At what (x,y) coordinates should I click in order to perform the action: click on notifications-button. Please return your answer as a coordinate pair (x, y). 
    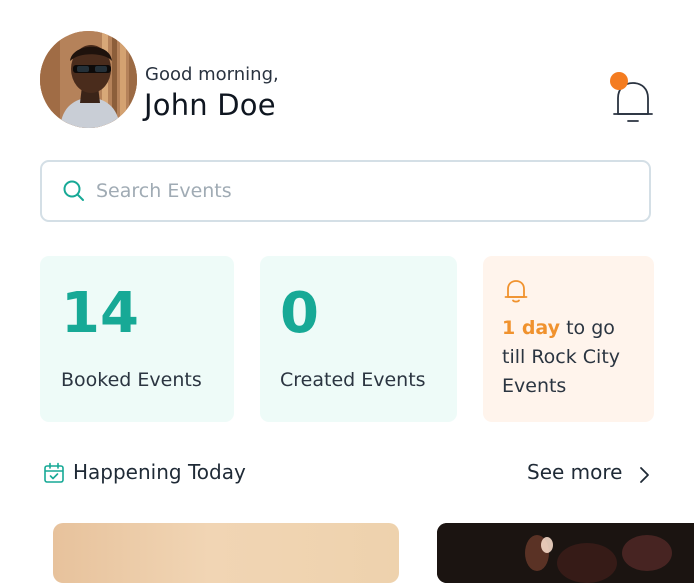
    Looking at the image, I should click on (632, 98).